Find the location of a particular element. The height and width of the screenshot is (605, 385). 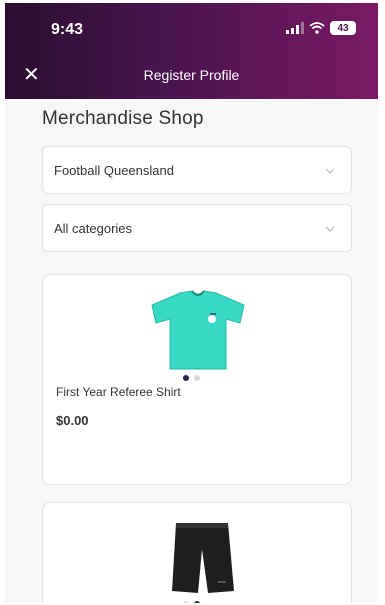

organisation-dropdown: Football Queensland is located at coordinates (197, 170).